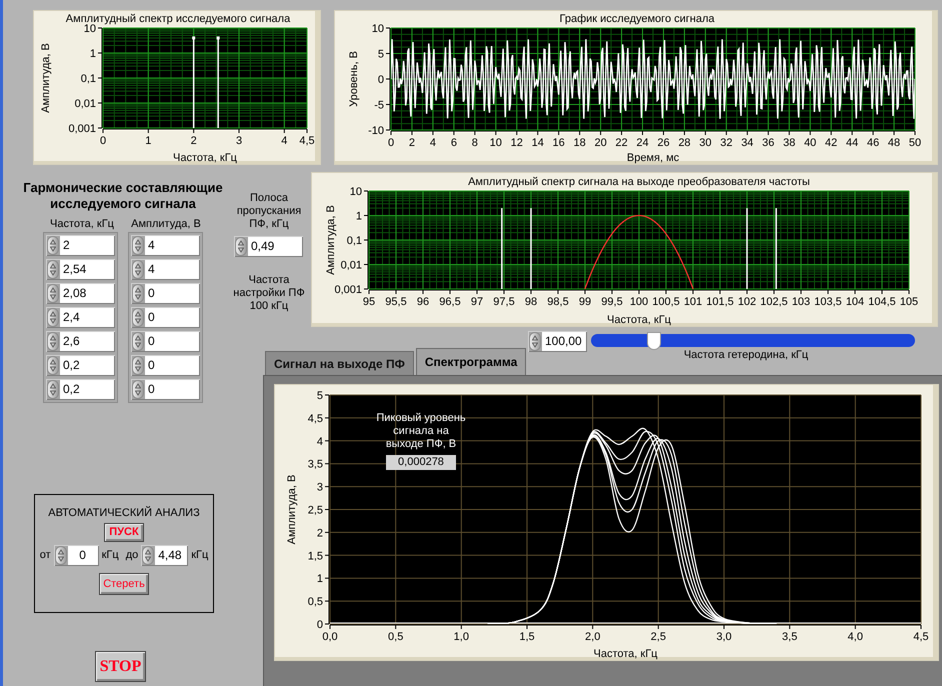 The width and height of the screenshot is (942, 686). I want to click on tick-label: 12, so click(516, 143).